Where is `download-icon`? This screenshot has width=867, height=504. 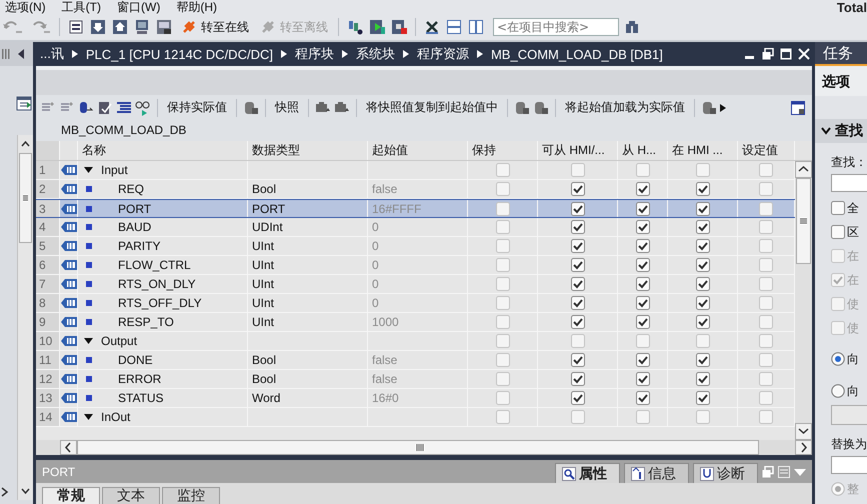
download-icon is located at coordinates (98, 27).